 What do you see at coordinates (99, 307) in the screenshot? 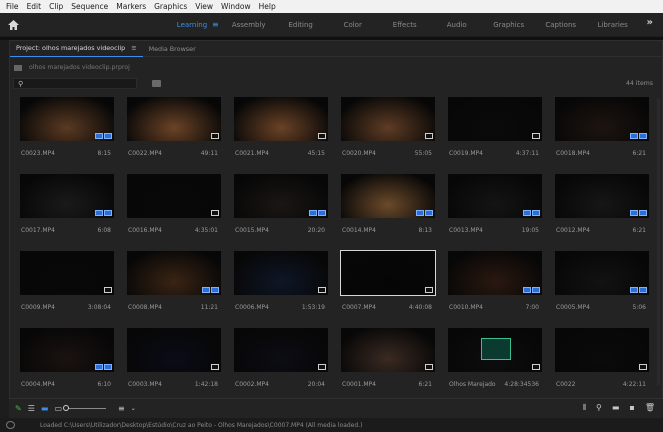
I see `clip-duration: 3:08:04` at bounding box center [99, 307].